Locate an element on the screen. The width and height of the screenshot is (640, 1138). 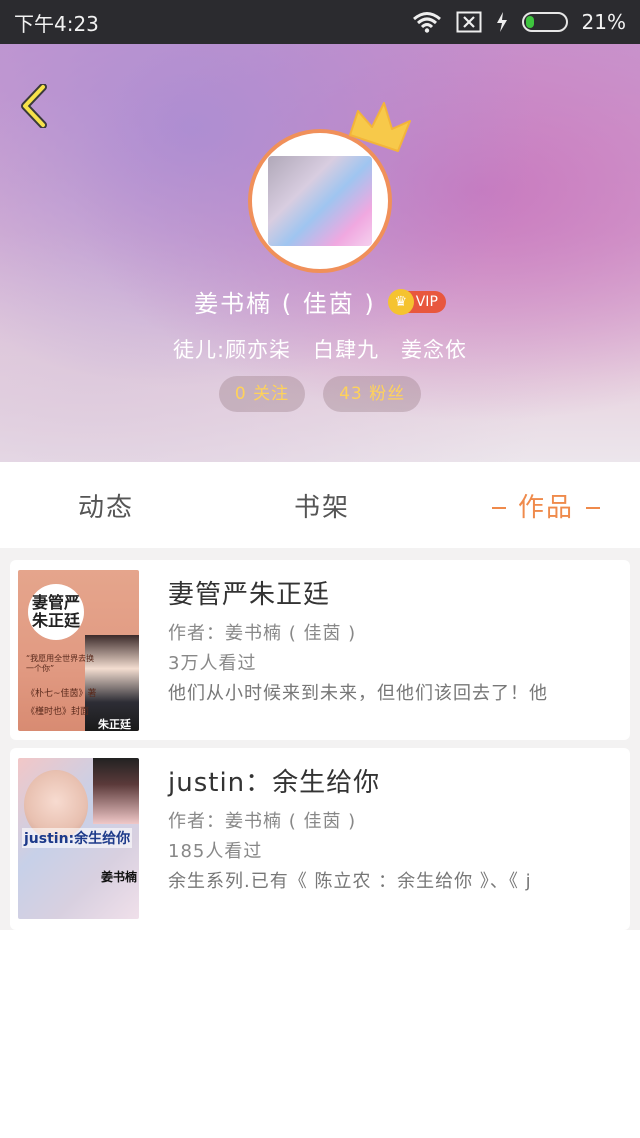
tab-bookshelf: 书架 is located at coordinates (322, 505).